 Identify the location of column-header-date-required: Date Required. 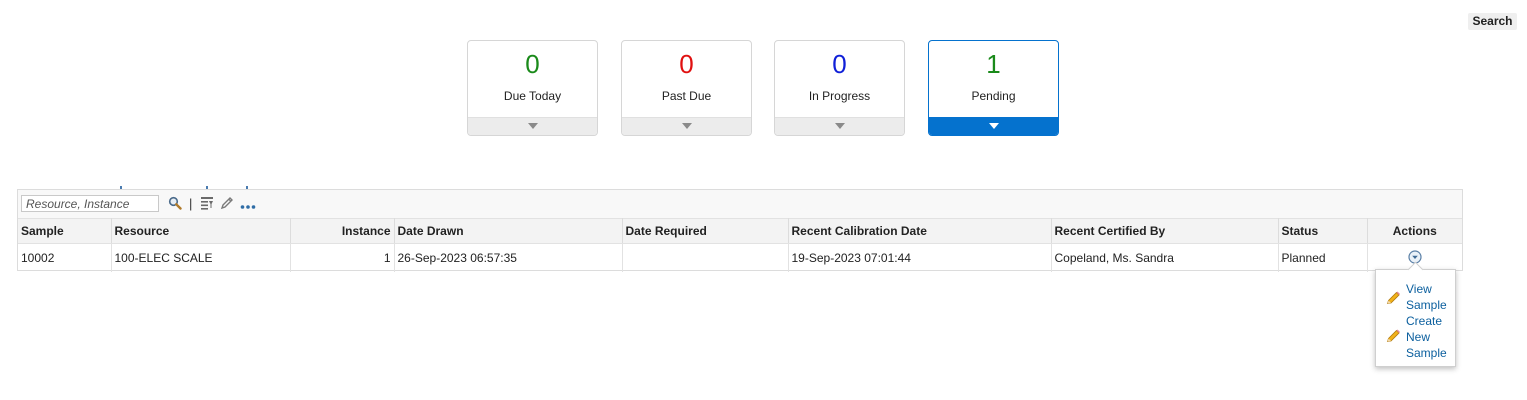
(705, 231).